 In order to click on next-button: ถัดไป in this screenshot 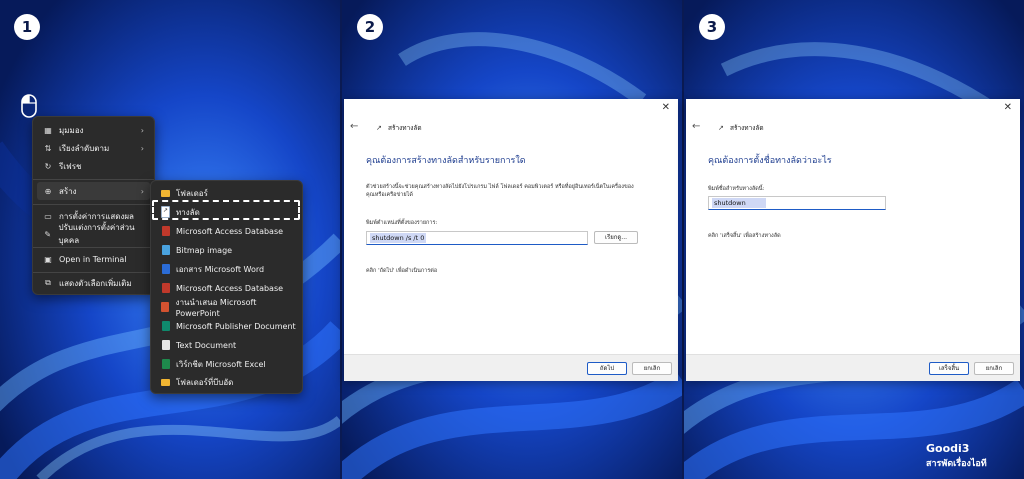, I will do `click(607, 368)`.